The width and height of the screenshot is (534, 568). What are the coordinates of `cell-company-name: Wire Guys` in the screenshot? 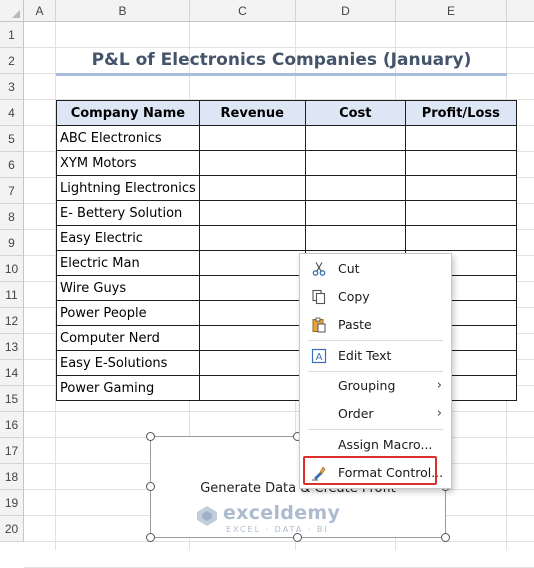 It's located at (128, 288).